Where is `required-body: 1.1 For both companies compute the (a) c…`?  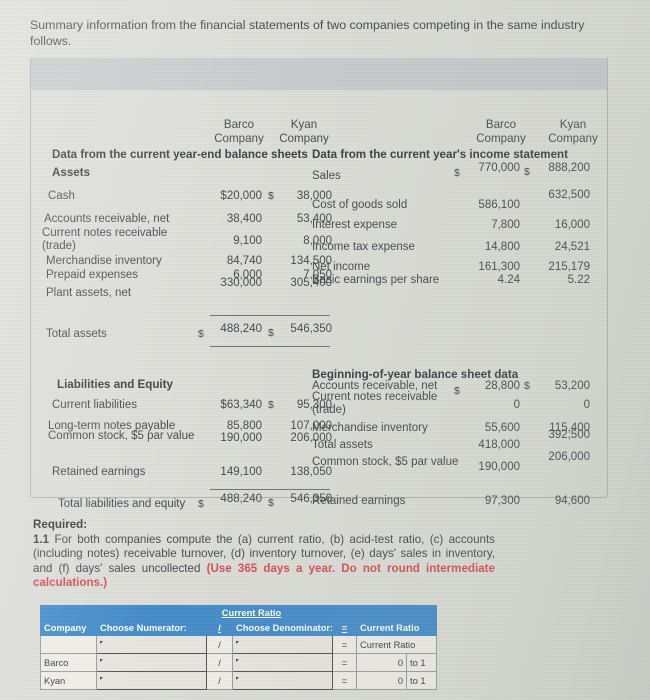 required-body: 1.1 For both companies compute the (a) c… is located at coordinates (264, 562).